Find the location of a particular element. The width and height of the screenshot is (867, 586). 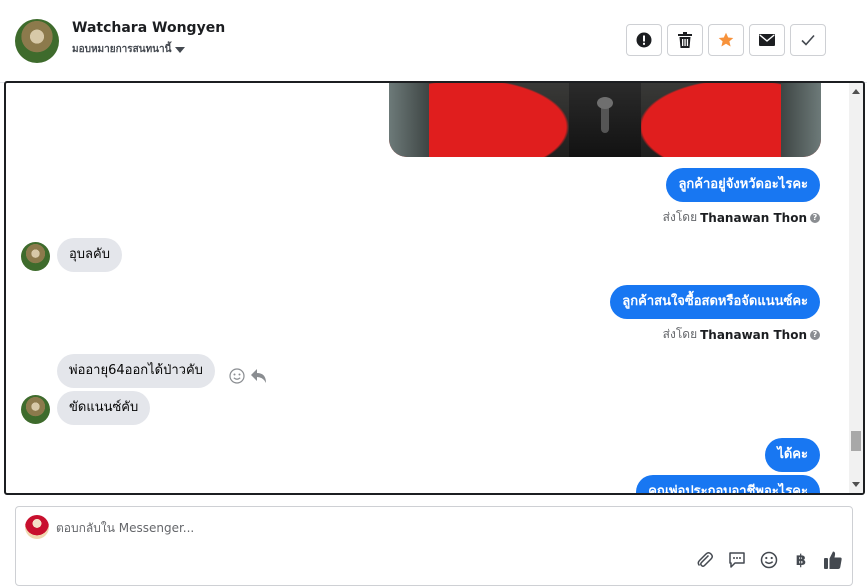

car-interior-photo is located at coordinates (605, 120).